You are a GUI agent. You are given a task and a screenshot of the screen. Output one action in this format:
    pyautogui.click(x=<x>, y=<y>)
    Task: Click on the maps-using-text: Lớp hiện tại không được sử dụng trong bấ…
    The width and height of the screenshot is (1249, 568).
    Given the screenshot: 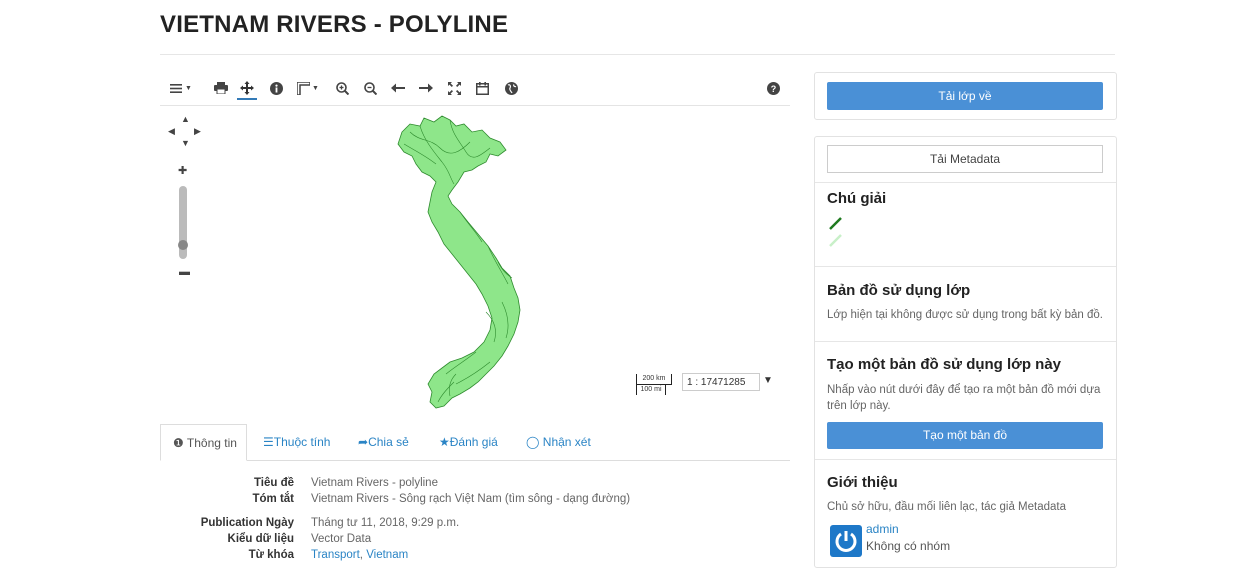 What is the action you would take?
    pyautogui.click(x=965, y=315)
    